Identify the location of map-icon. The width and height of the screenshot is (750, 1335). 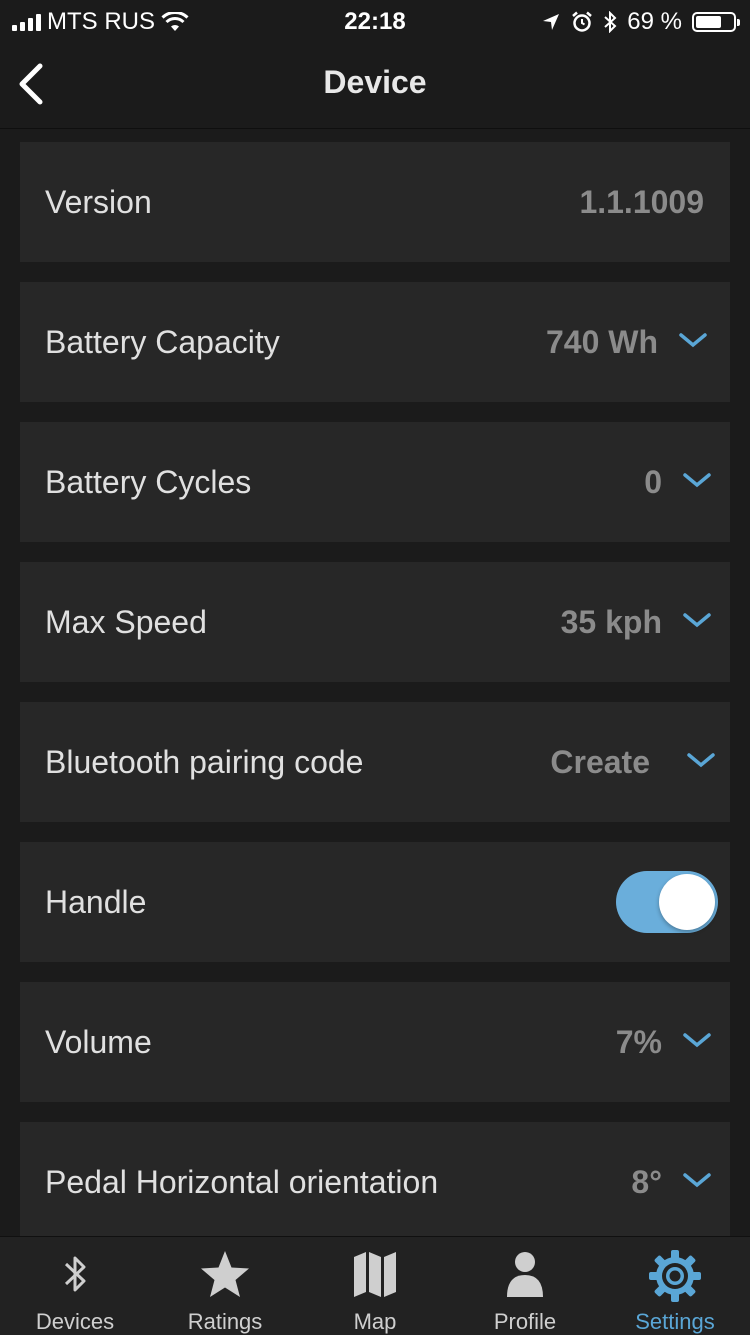
(375, 1274).